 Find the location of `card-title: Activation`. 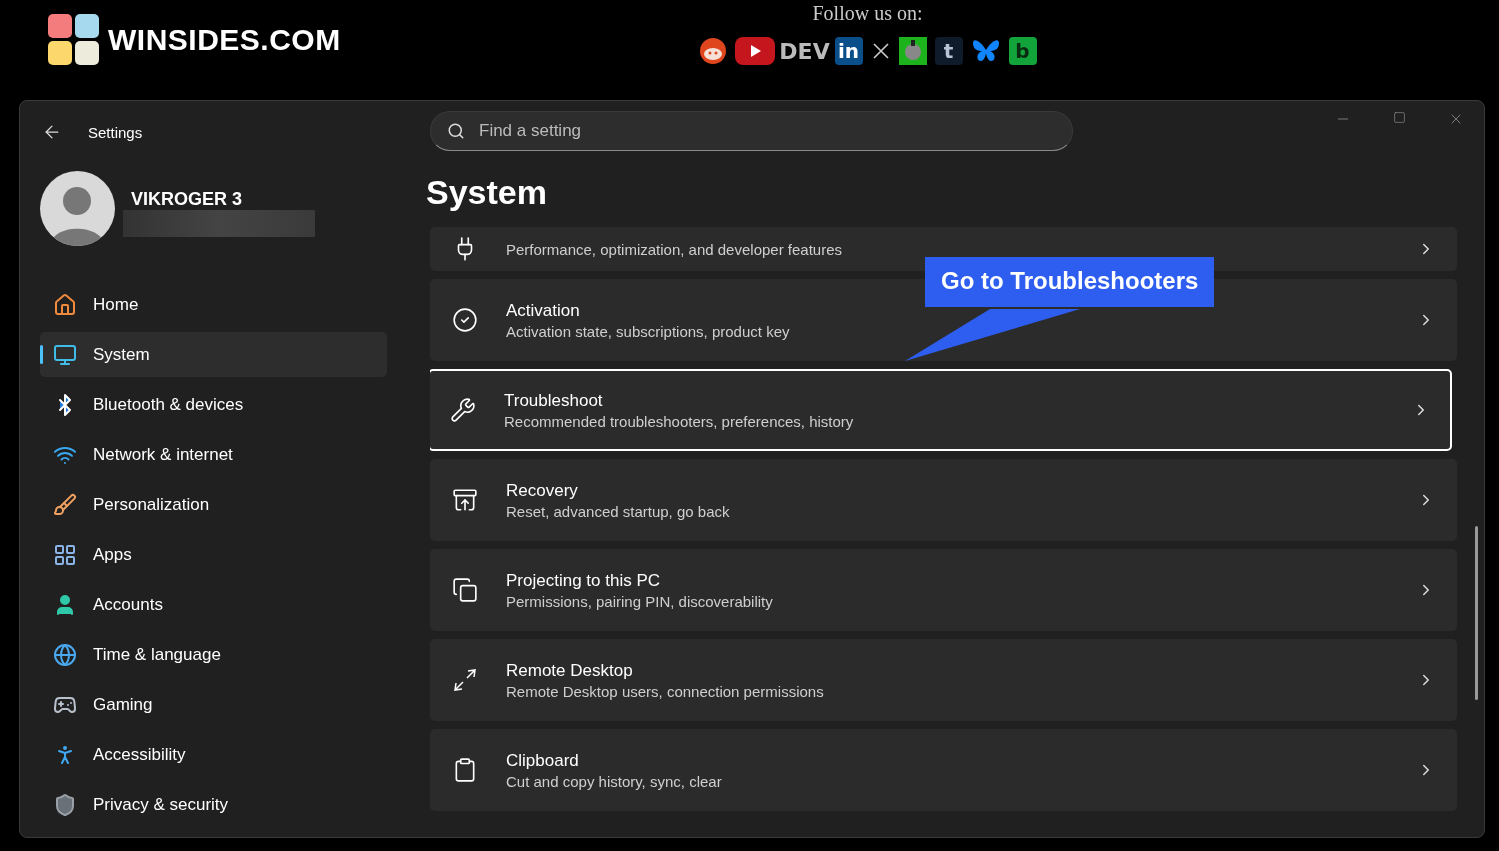

card-title: Activation is located at coordinates (543, 310).